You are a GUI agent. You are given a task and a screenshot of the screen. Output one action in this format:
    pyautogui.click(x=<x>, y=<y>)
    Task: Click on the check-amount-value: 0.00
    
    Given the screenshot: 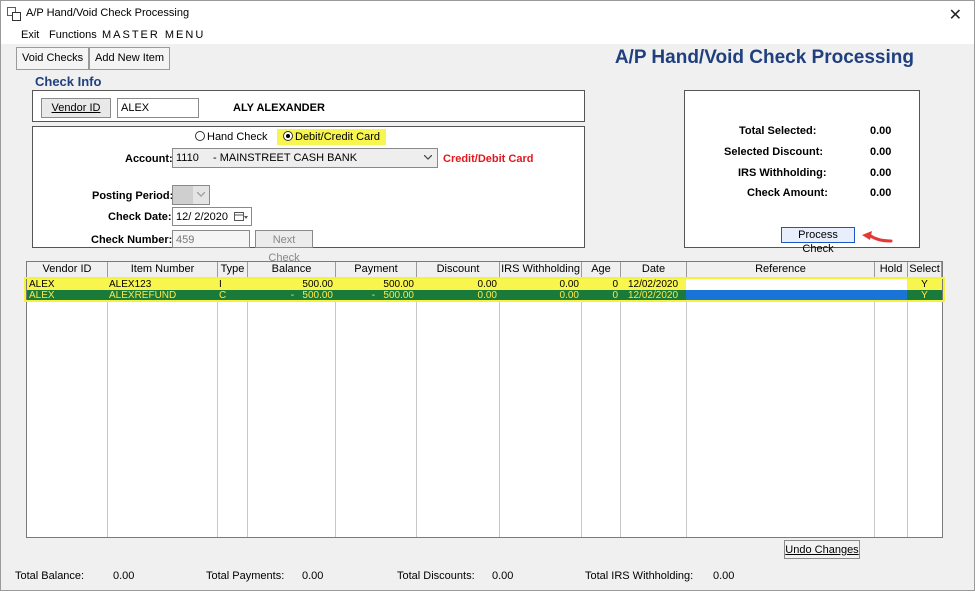 What is the action you would take?
    pyautogui.click(x=881, y=193)
    